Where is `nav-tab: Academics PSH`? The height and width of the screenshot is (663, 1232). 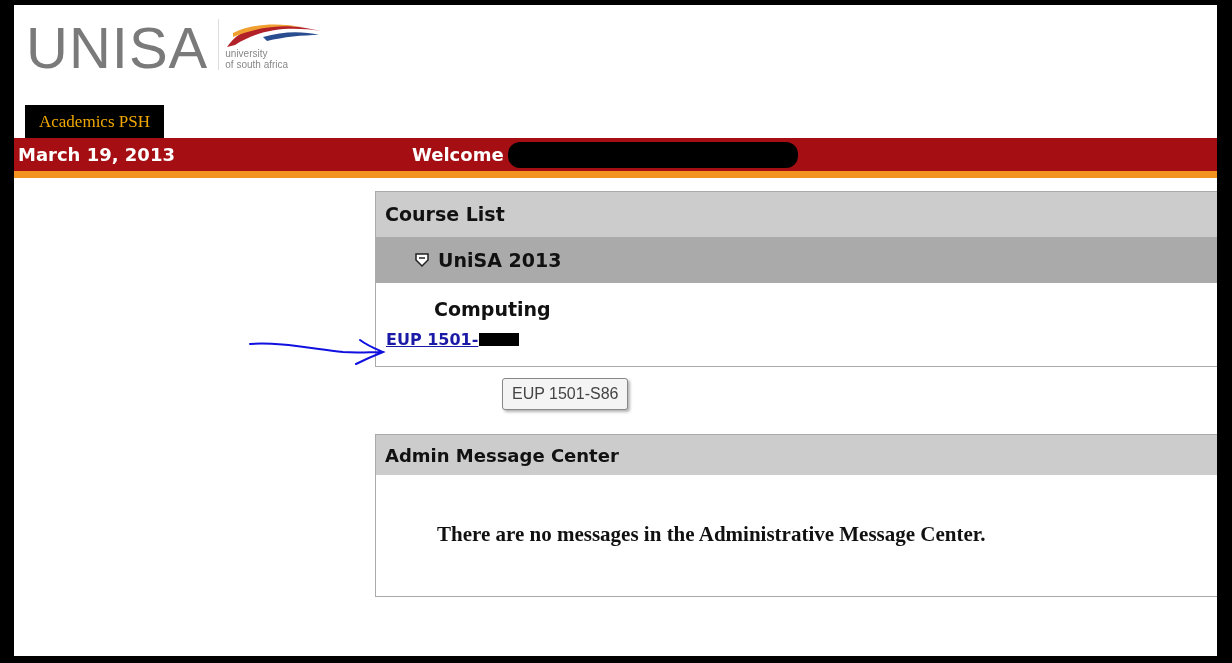
nav-tab: Academics PSH is located at coordinates (94, 121).